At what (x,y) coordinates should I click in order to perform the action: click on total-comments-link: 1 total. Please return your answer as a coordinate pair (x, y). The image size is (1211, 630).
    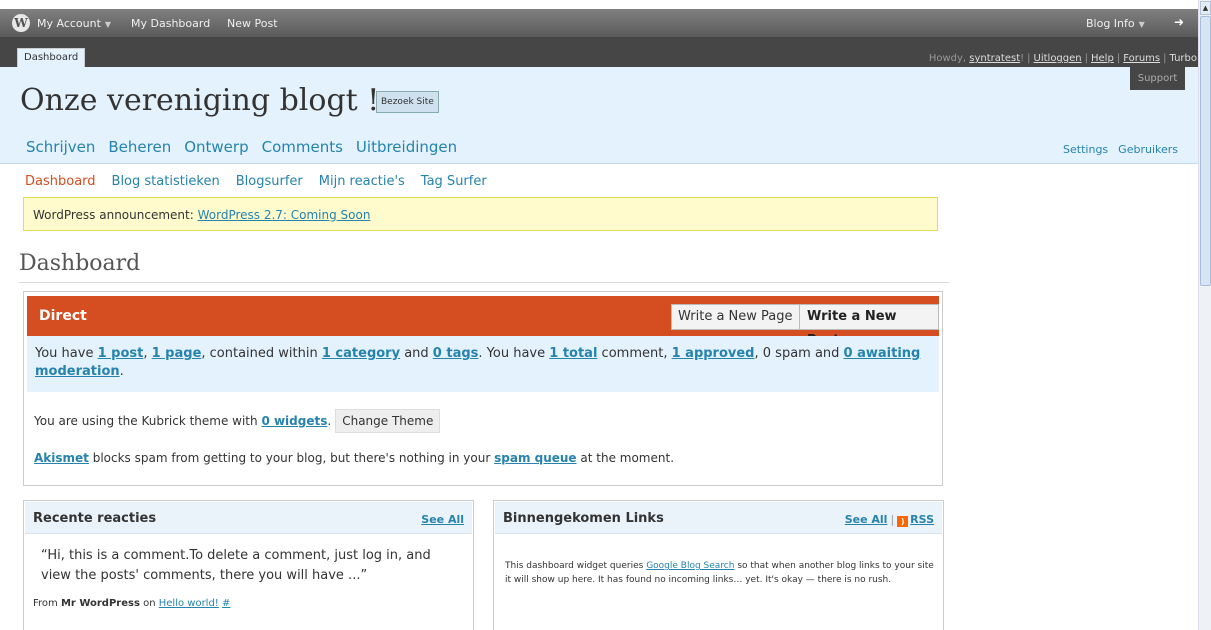
    Looking at the image, I should click on (573, 353).